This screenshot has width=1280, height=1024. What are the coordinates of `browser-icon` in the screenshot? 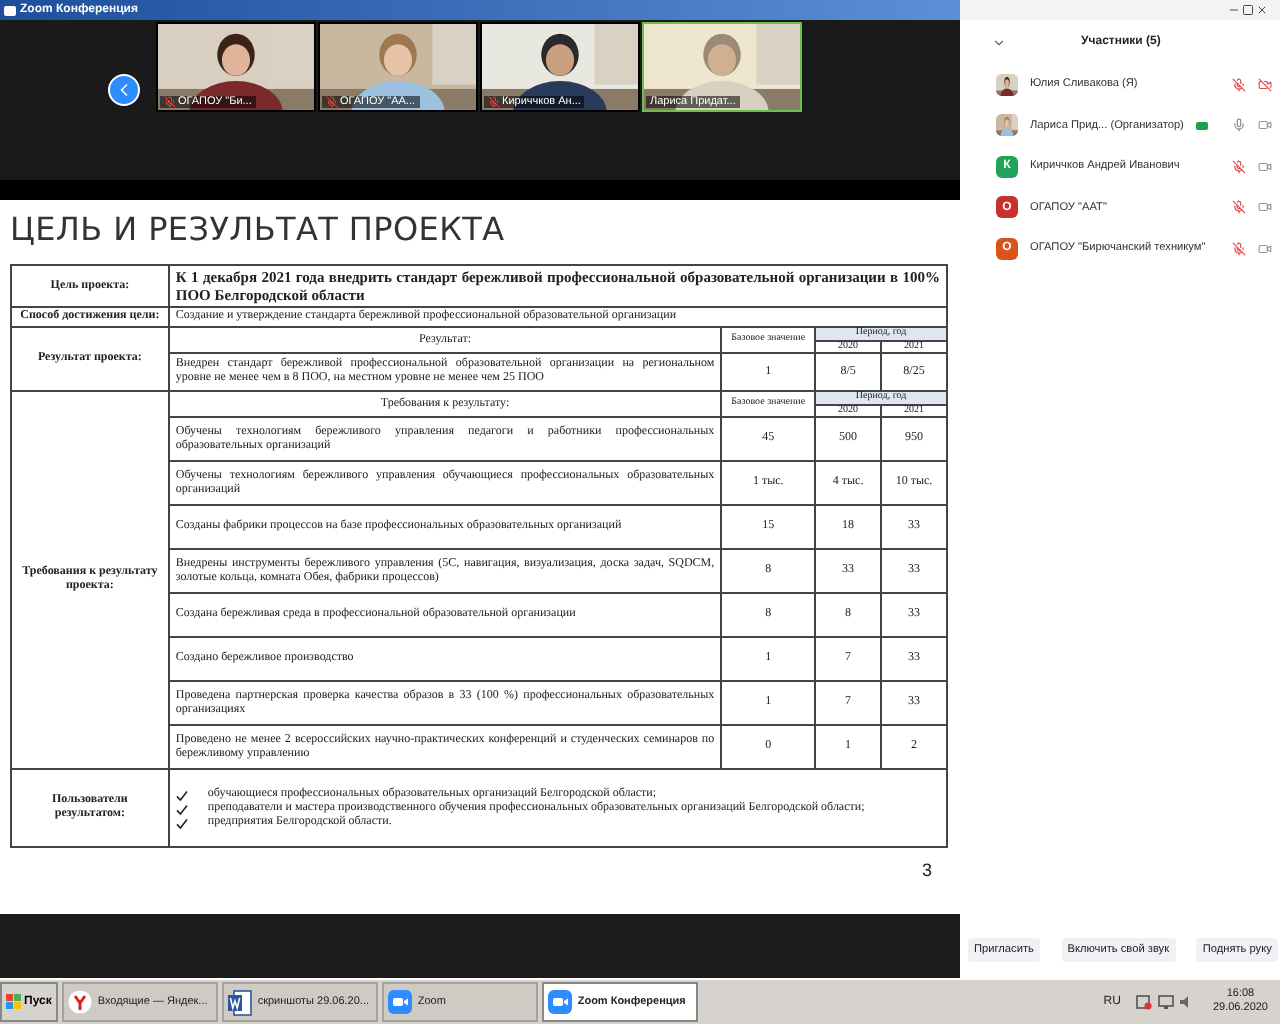 It's located at (79, 1002).